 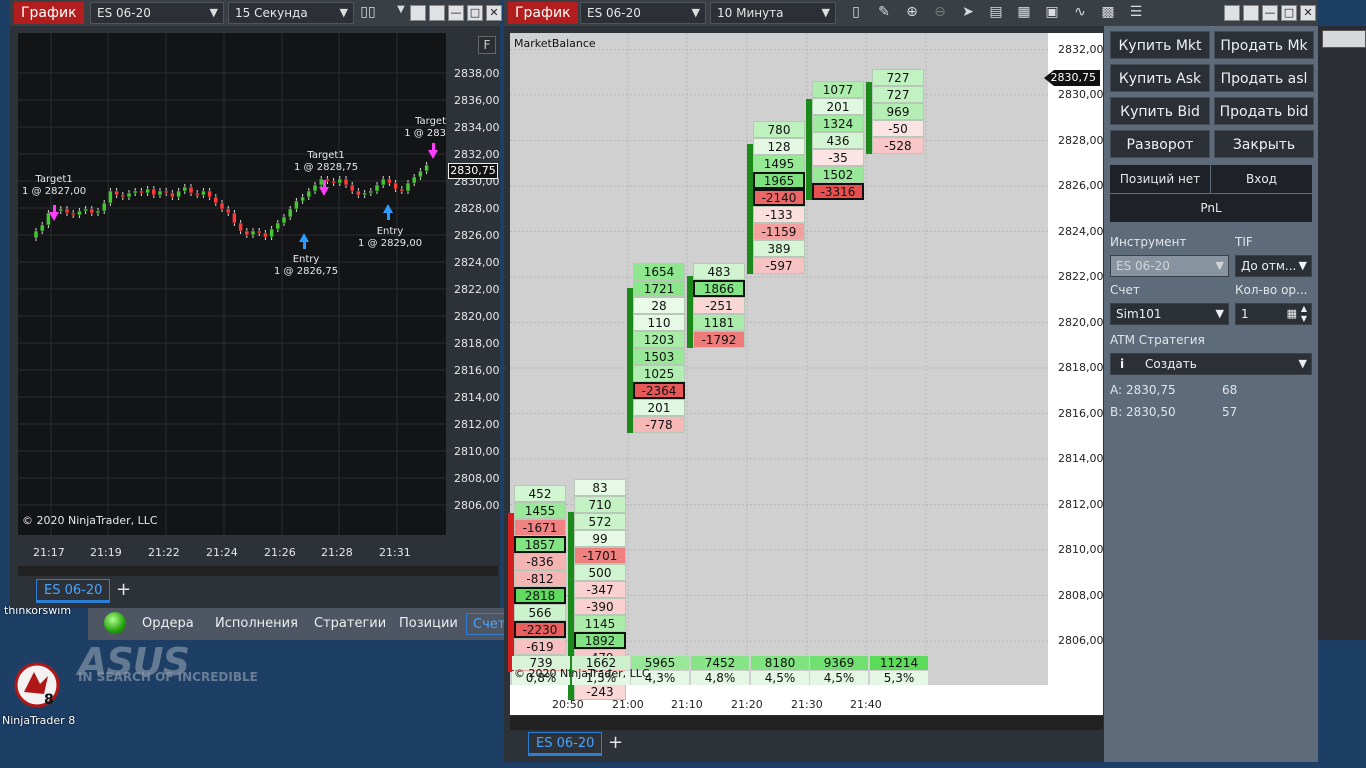 What do you see at coordinates (428, 624) in the screenshot?
I see `tab-positions: Позиции` at bounding box center [428, 624].